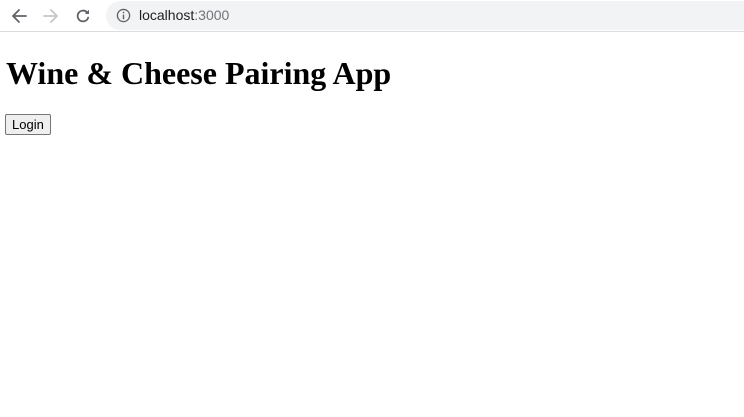 The height and width of the screenshot is (417, 744). I want to click on browser-toolbar: localhost:3000, so click(372, 16).